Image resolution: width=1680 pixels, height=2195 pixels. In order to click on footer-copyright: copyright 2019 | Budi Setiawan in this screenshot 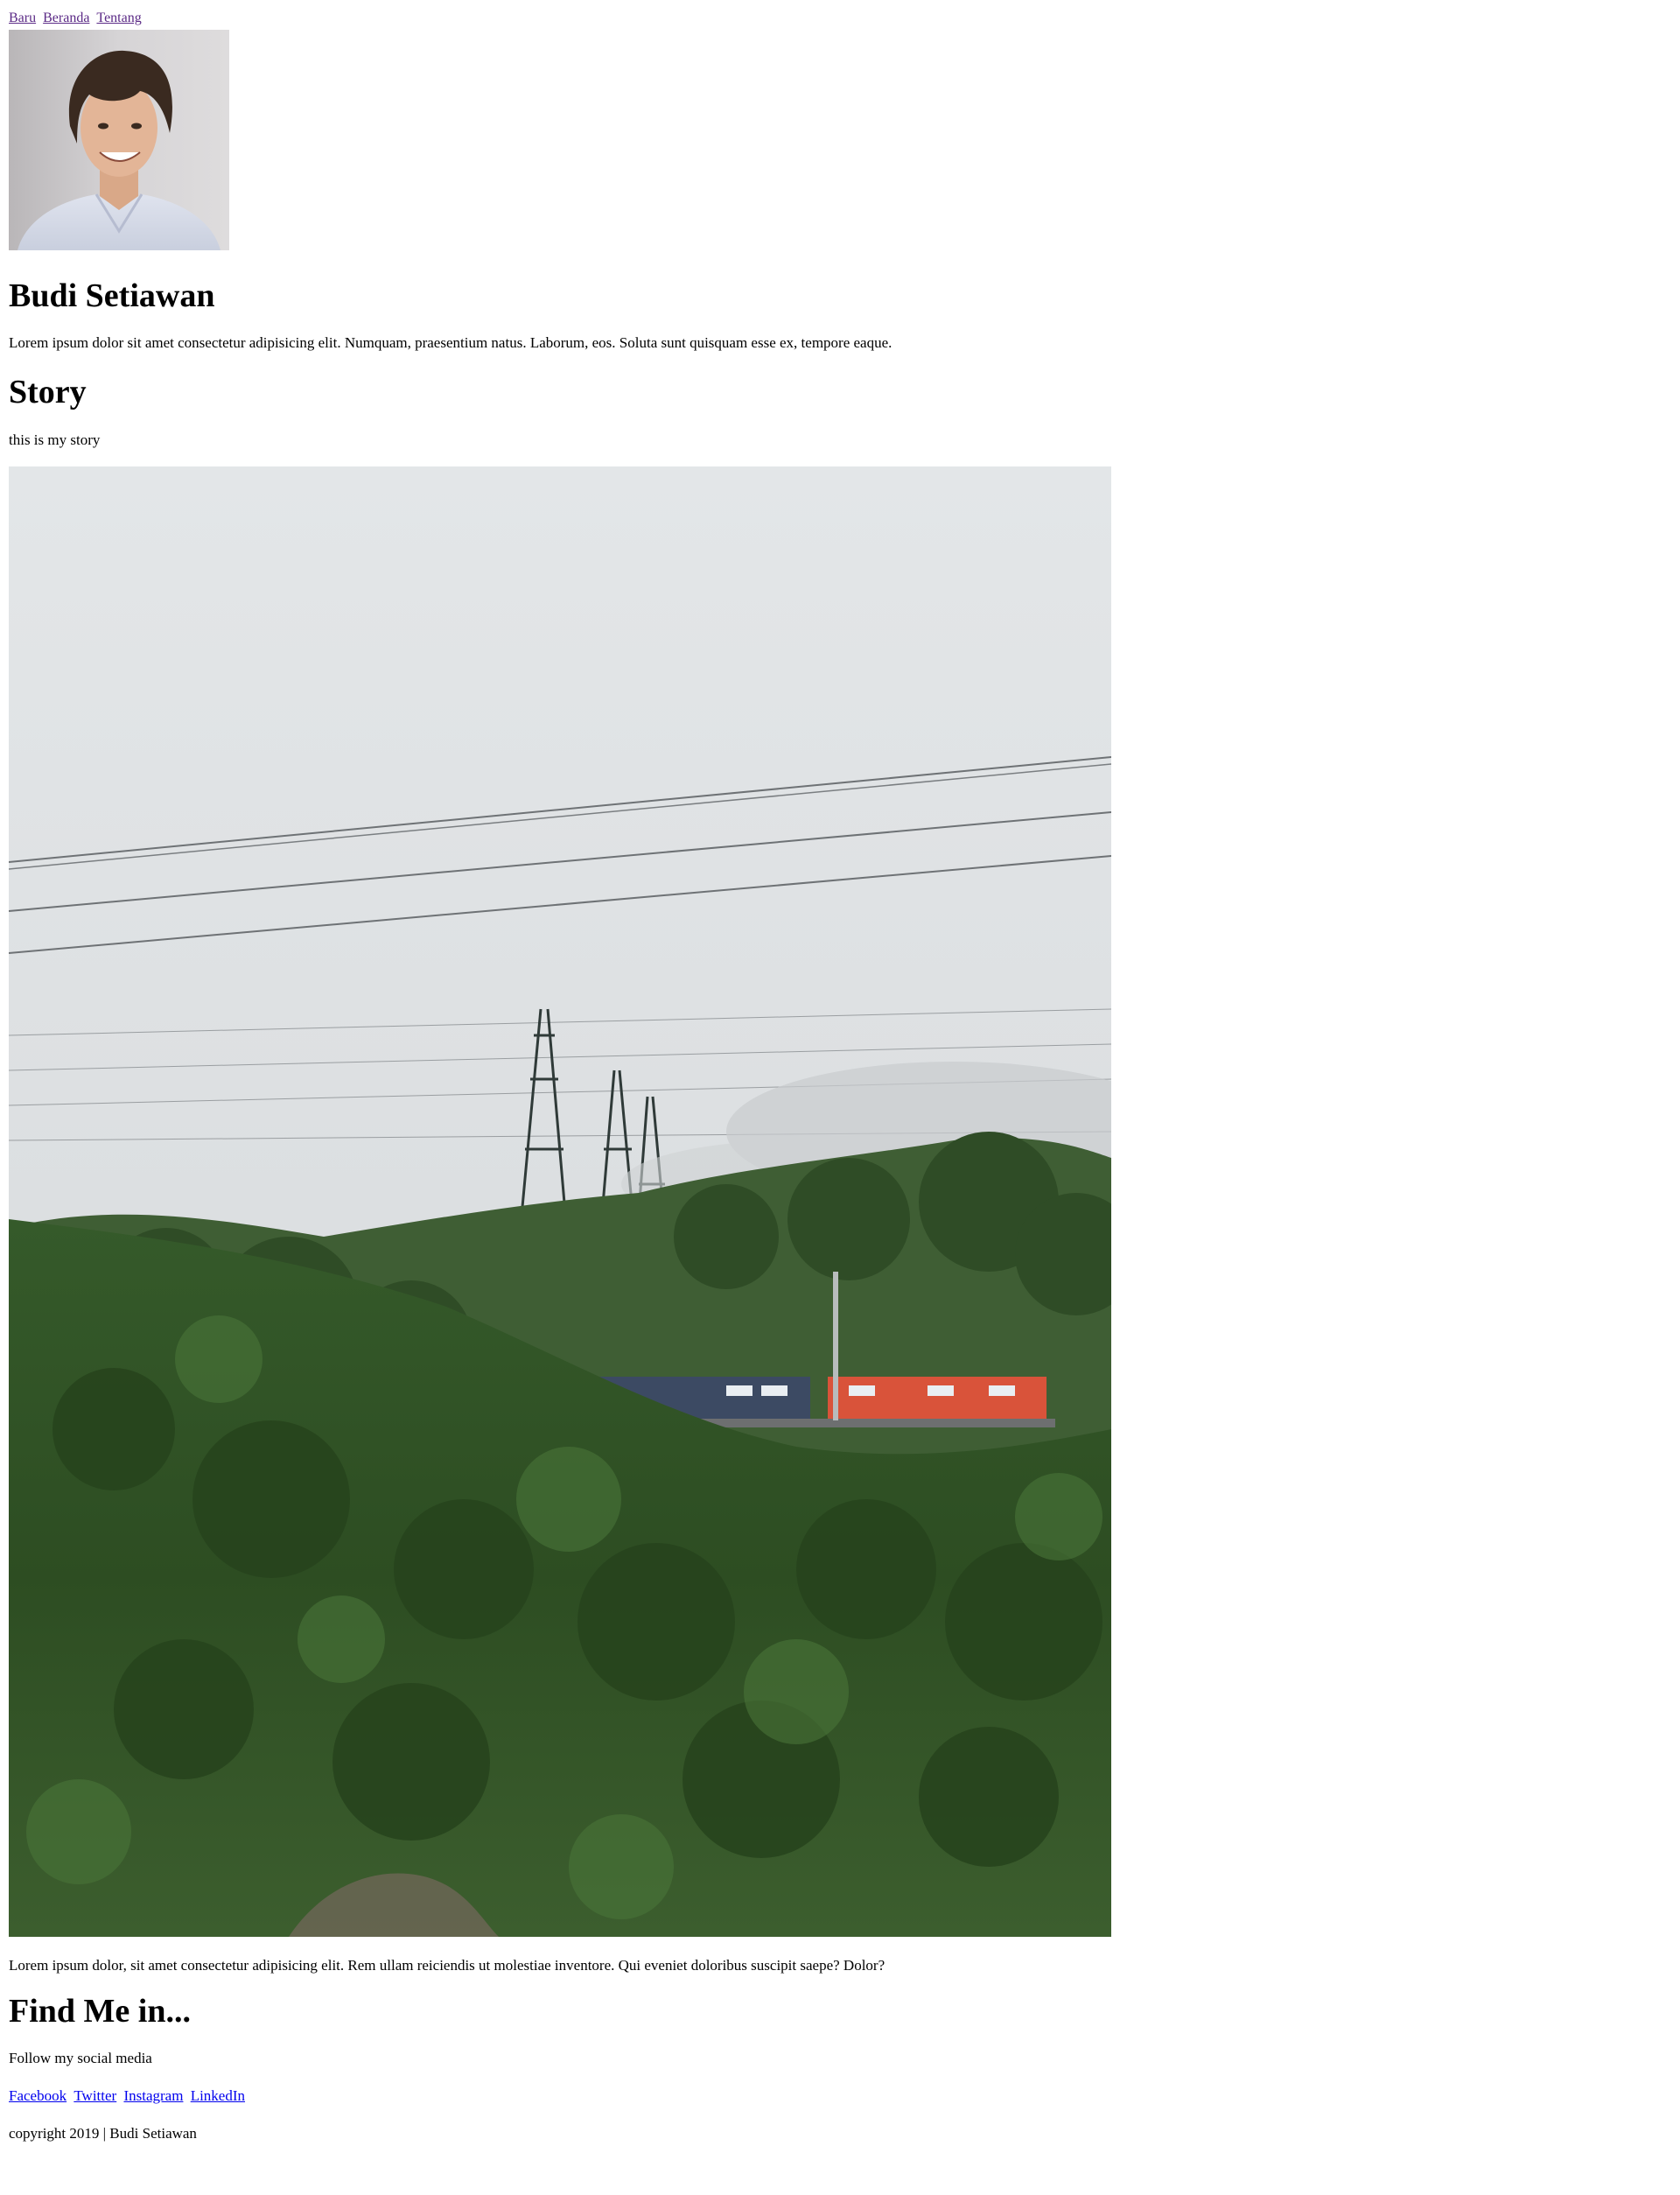, I will do `click(103, 2133)`.